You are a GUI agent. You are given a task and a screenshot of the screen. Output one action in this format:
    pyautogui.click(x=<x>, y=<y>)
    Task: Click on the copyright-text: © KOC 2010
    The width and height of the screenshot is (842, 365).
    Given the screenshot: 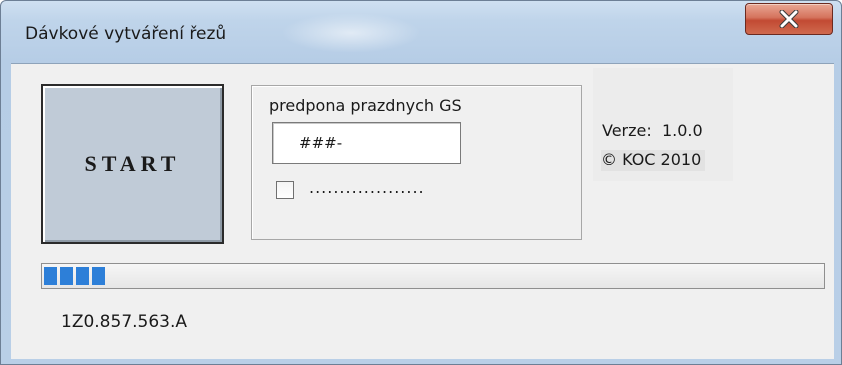 What is the action you would take?
    pyautogui.click(x=653, y=160)
    